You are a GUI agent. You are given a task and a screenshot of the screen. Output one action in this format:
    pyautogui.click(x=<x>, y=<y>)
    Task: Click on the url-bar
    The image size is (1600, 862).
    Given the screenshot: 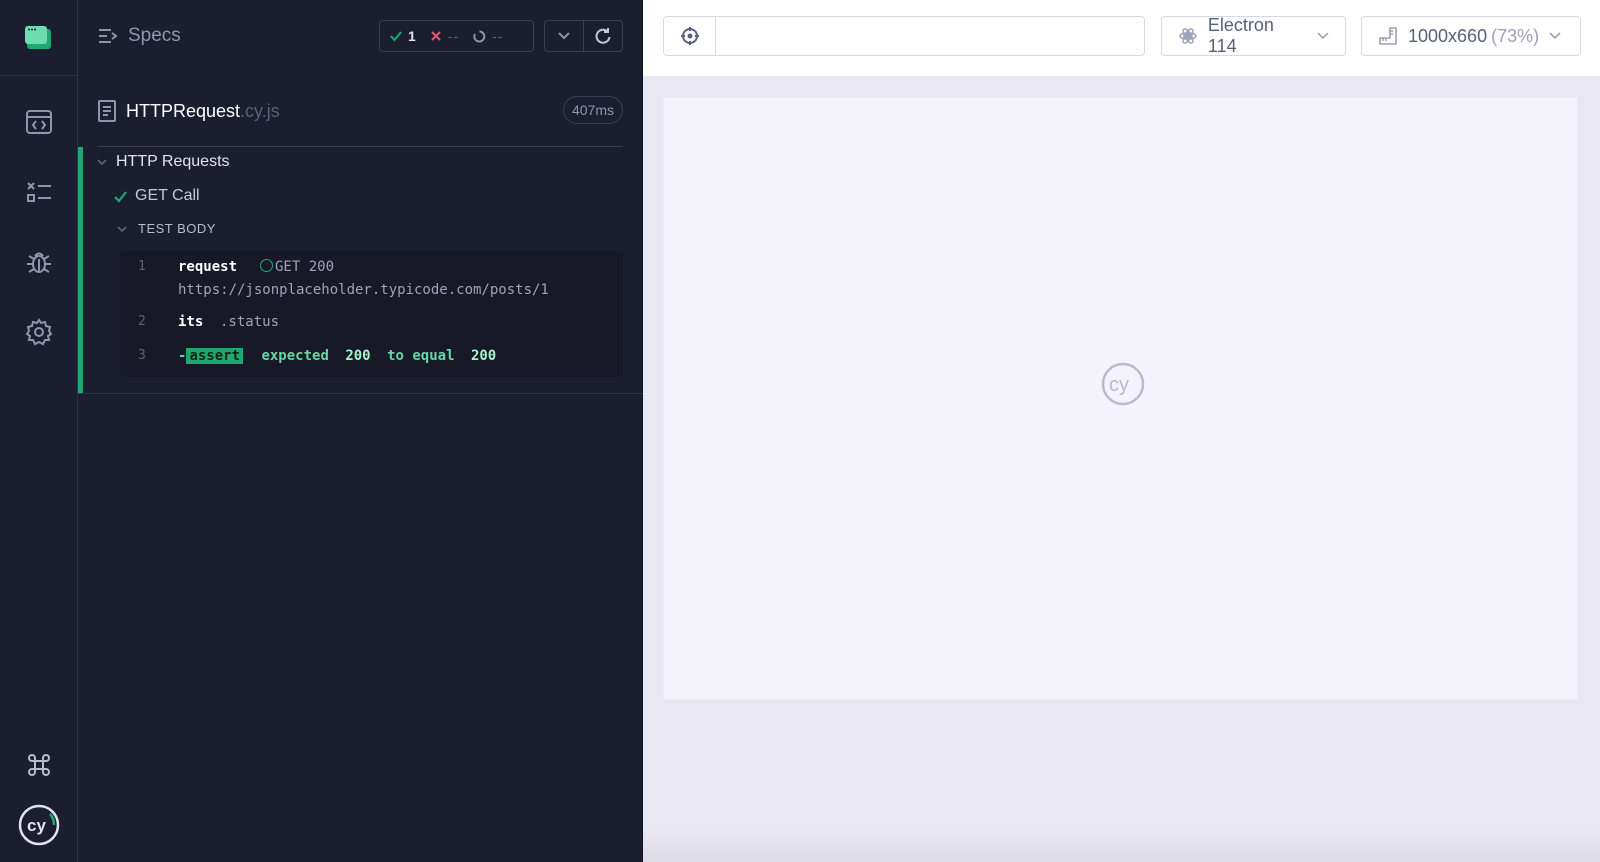 What is the action you would take?
    pyautogui.click(x=904, y=36)
    